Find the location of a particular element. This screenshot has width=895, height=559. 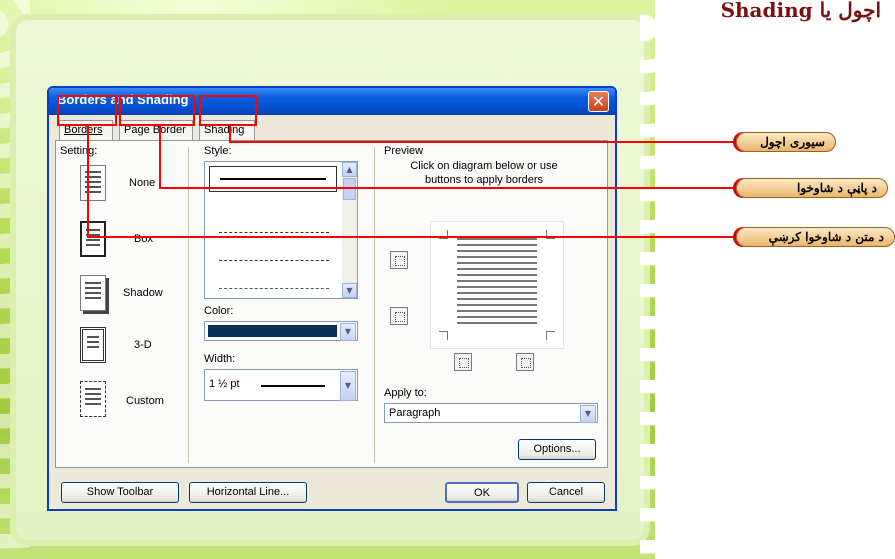

style-listbox: ▲ ▼ is located at coordinates (281, 230).